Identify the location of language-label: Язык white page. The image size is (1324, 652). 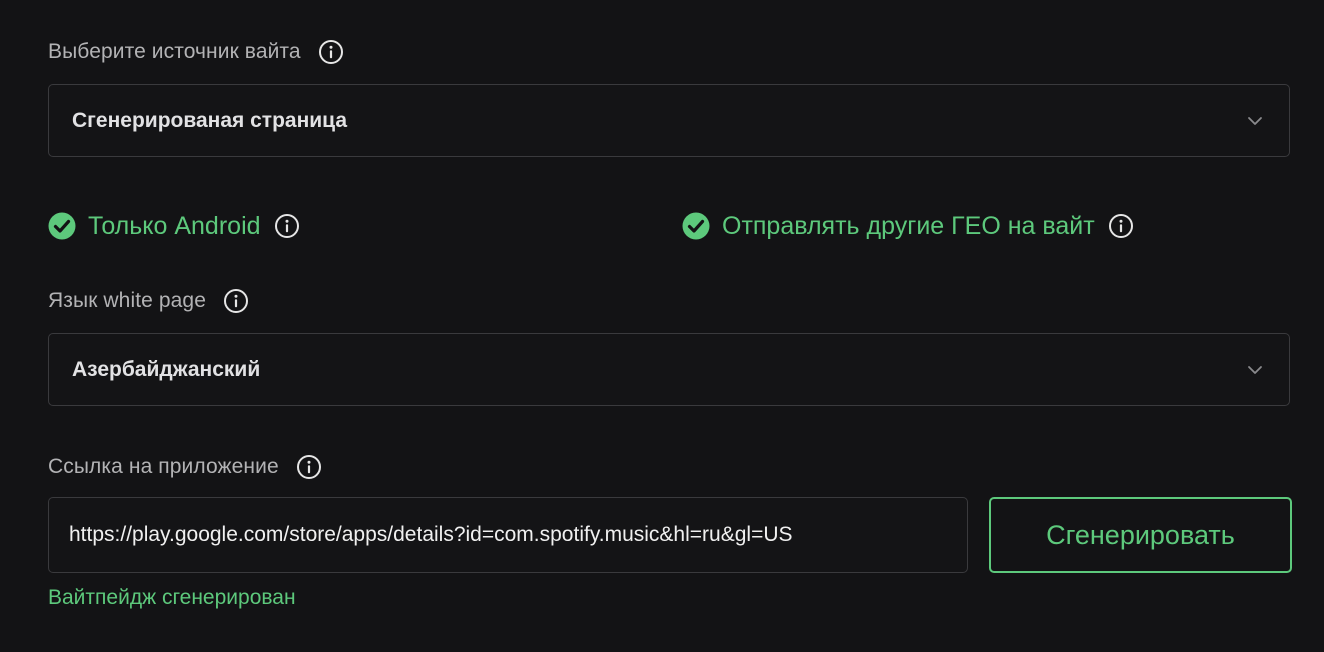
(127, 300).